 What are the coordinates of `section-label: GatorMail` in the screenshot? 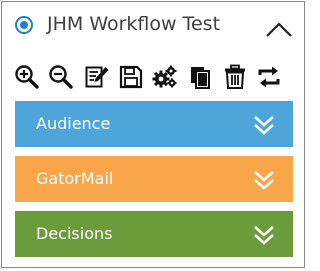 It's located at (75, 178).